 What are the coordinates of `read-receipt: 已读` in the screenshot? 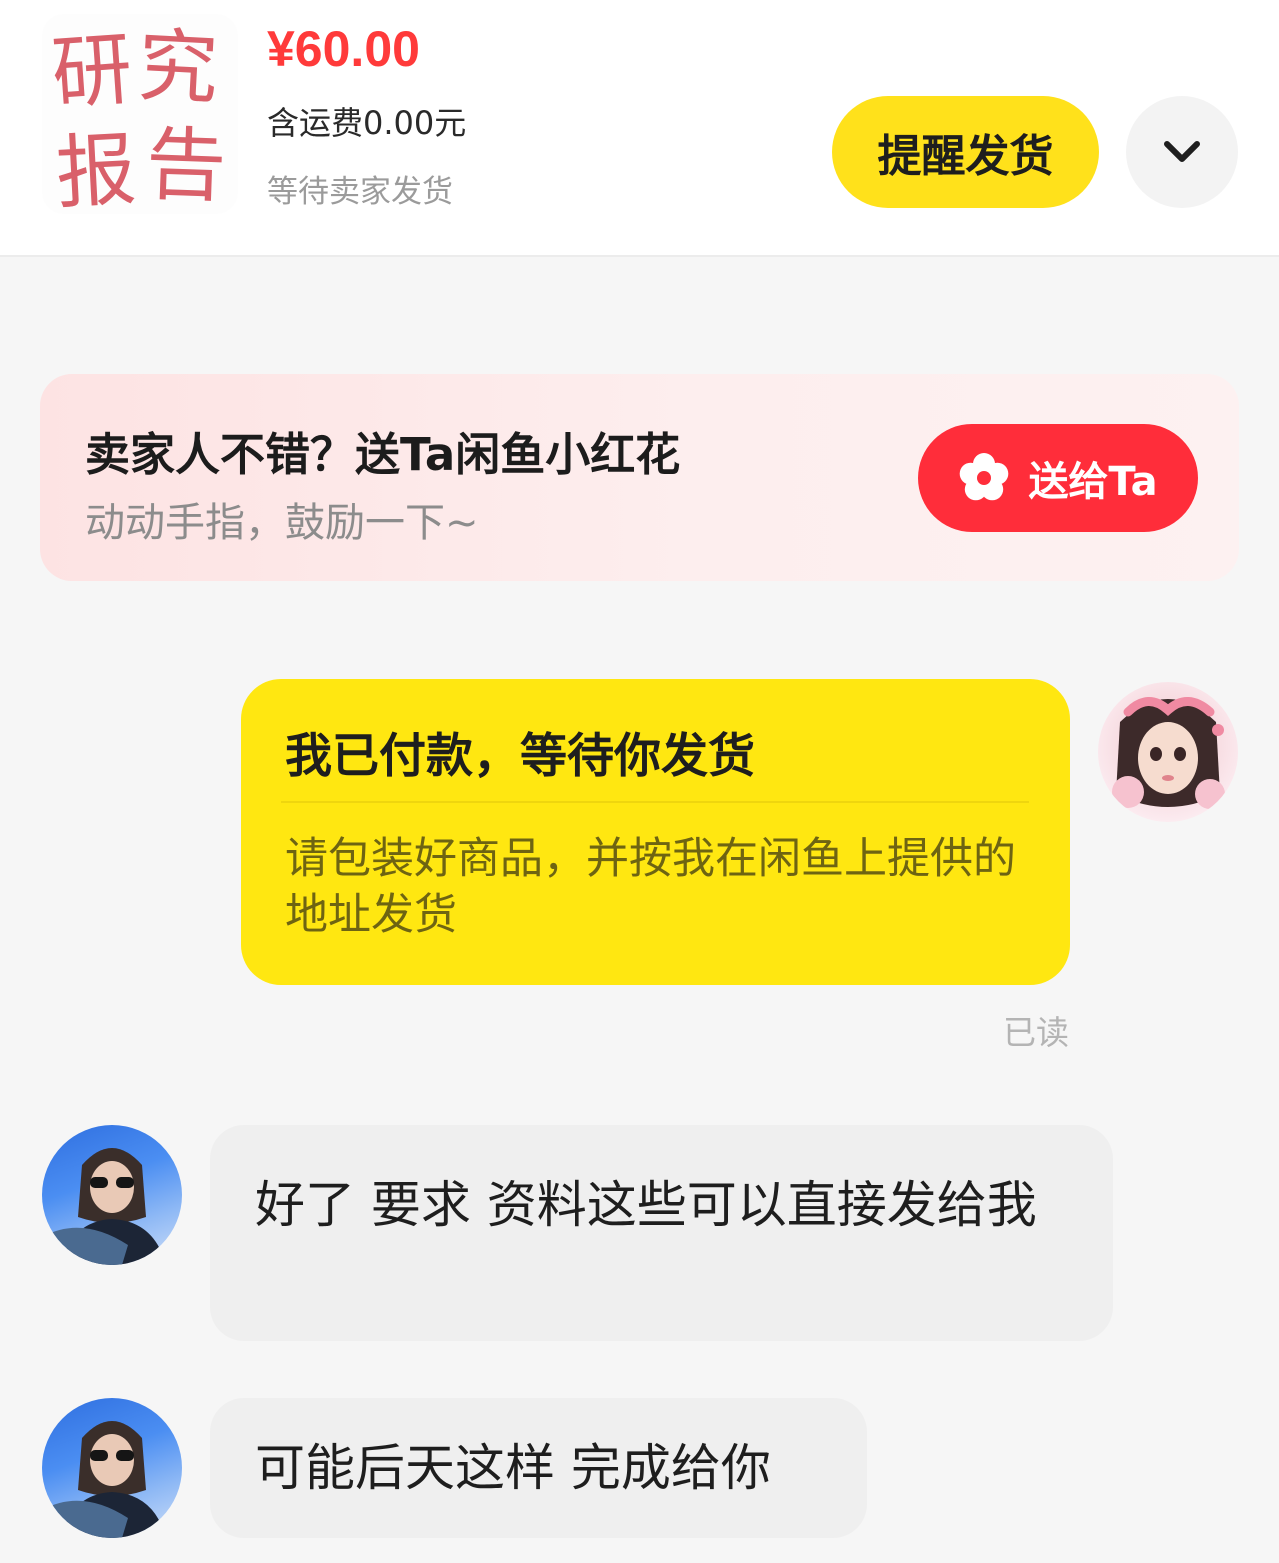 It's located at (1036, 1032).